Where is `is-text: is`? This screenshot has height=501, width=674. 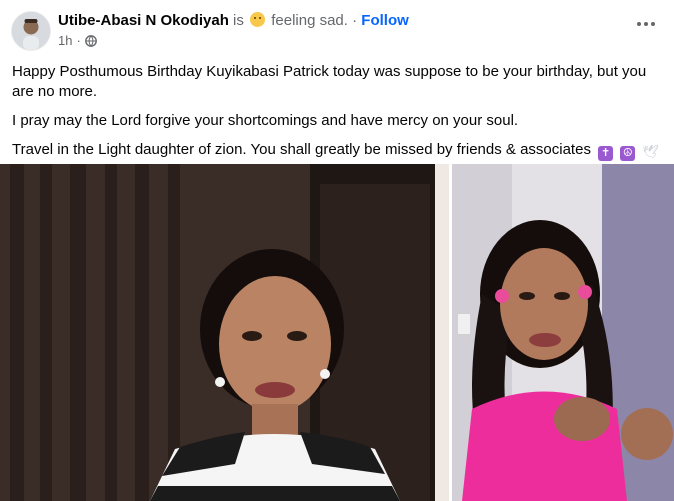 is-text: is is located at coordinates (238, 20).